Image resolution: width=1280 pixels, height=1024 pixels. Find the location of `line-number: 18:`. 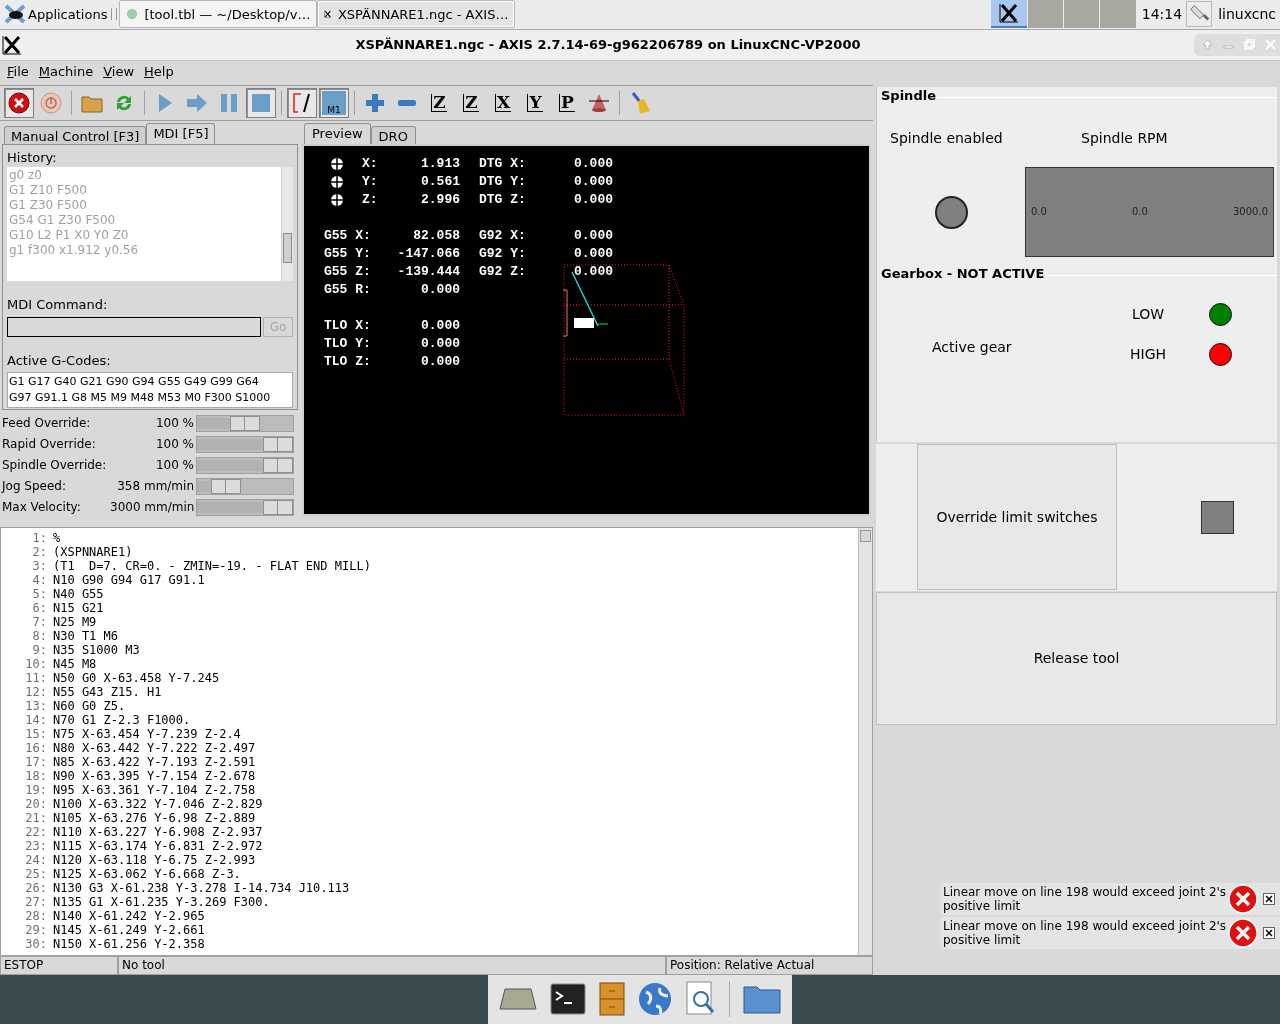

line-number: 18: is located at coordinates (36, 775).